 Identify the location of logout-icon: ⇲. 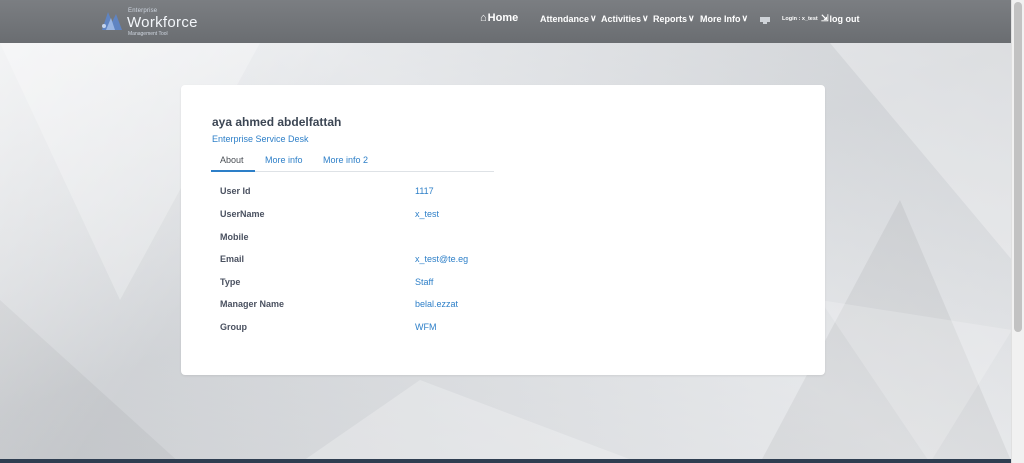
(825, 18).